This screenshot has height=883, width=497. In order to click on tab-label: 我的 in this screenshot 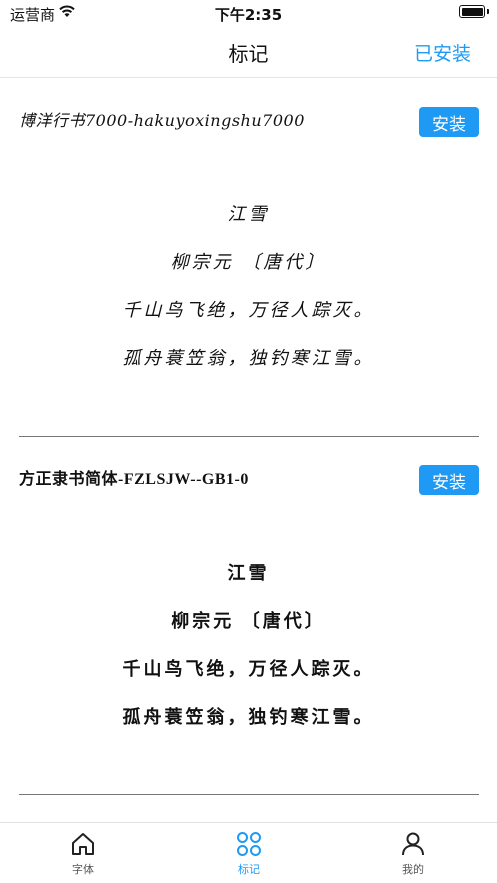, I will do `click(413, 869)`.